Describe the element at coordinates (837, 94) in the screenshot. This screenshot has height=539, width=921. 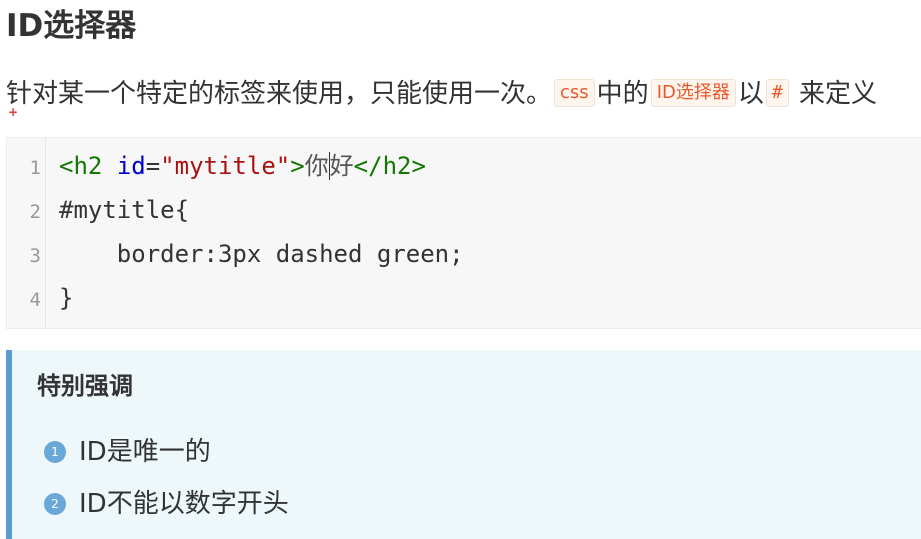
I see `description-text-4: 来定义` at that location.